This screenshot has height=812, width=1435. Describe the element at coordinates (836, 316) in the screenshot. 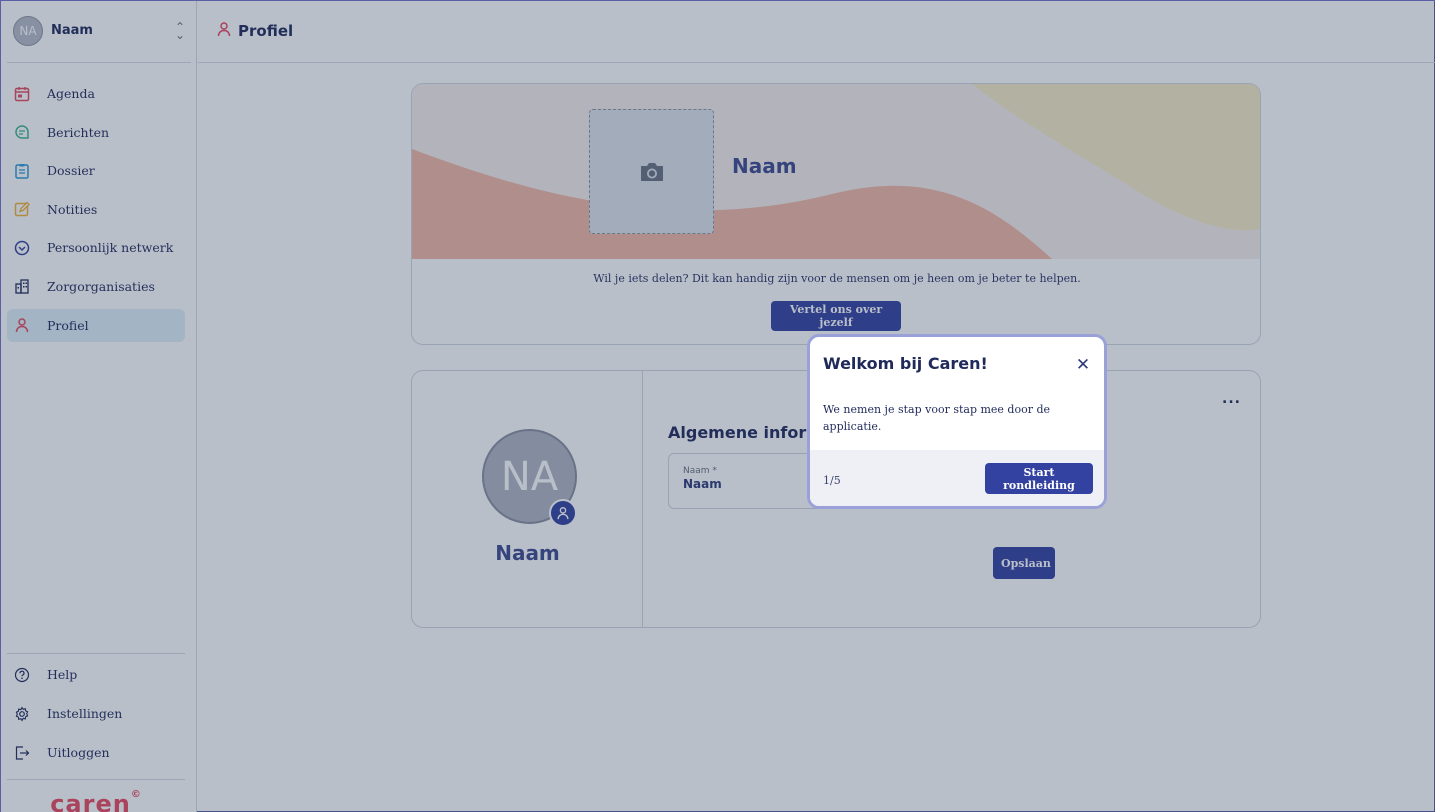

I see `tell-about-yourself-button: Vertel ons over jezelf` at that location.